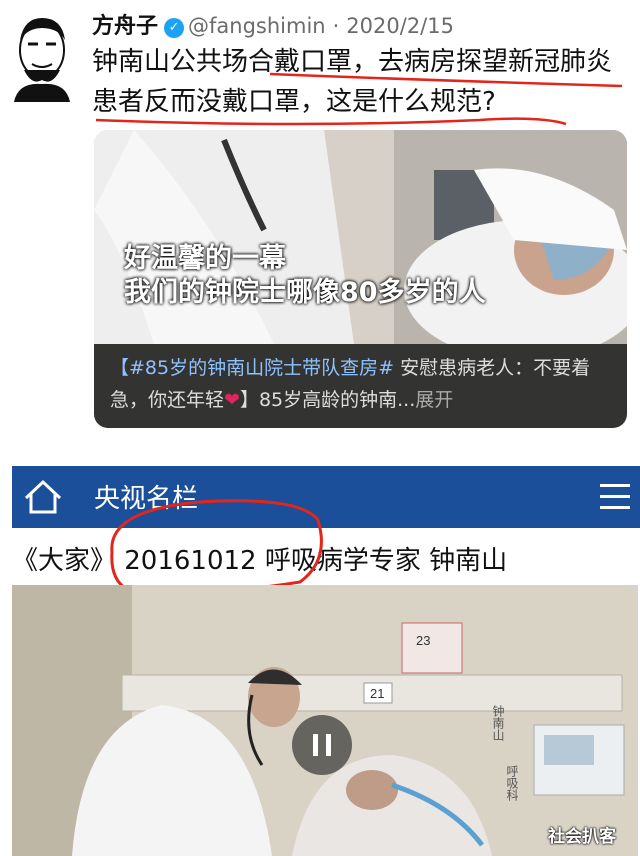 The height and width of the screenshot is (856, 640). What do you see at coordinates (232, 400) in the screenshot?
I see `heart-icon: ❤` at bounding box center [232, 400].